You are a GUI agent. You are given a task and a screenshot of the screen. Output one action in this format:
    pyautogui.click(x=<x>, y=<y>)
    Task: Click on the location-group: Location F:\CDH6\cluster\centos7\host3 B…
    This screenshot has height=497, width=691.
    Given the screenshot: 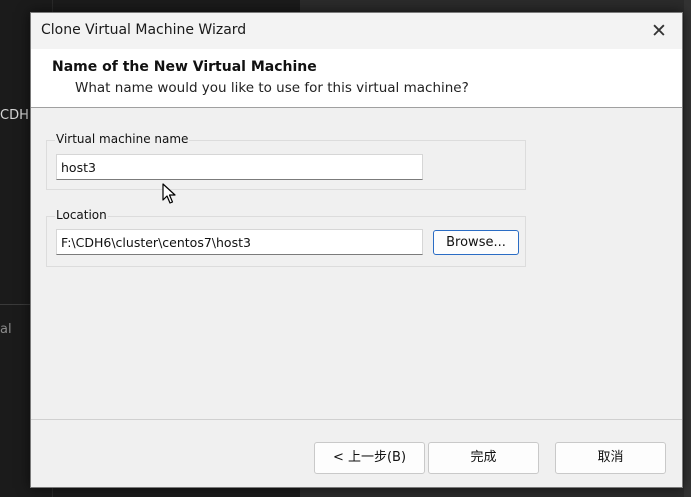 What is the action you would take?
    pyautogui.click(x=286, y=237)
    